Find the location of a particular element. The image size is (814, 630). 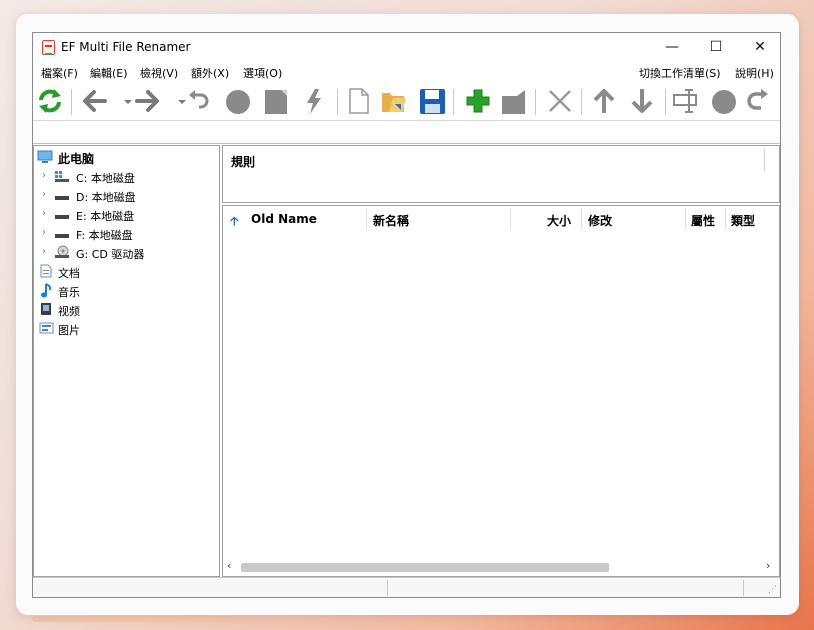

column-attributes: 屬性 is located at coordinates (703, 220).